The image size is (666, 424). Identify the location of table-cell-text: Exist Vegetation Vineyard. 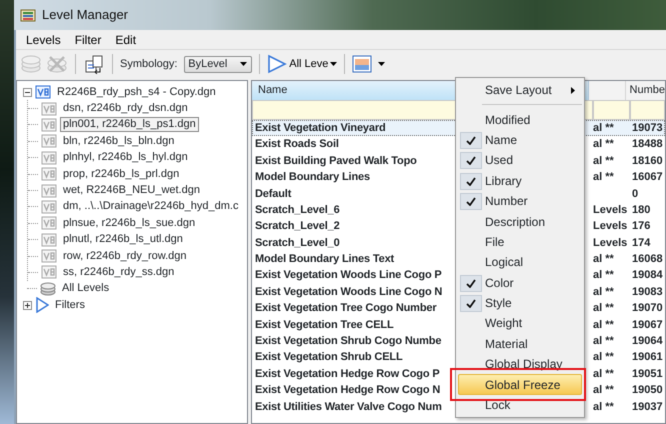
(320, 128).